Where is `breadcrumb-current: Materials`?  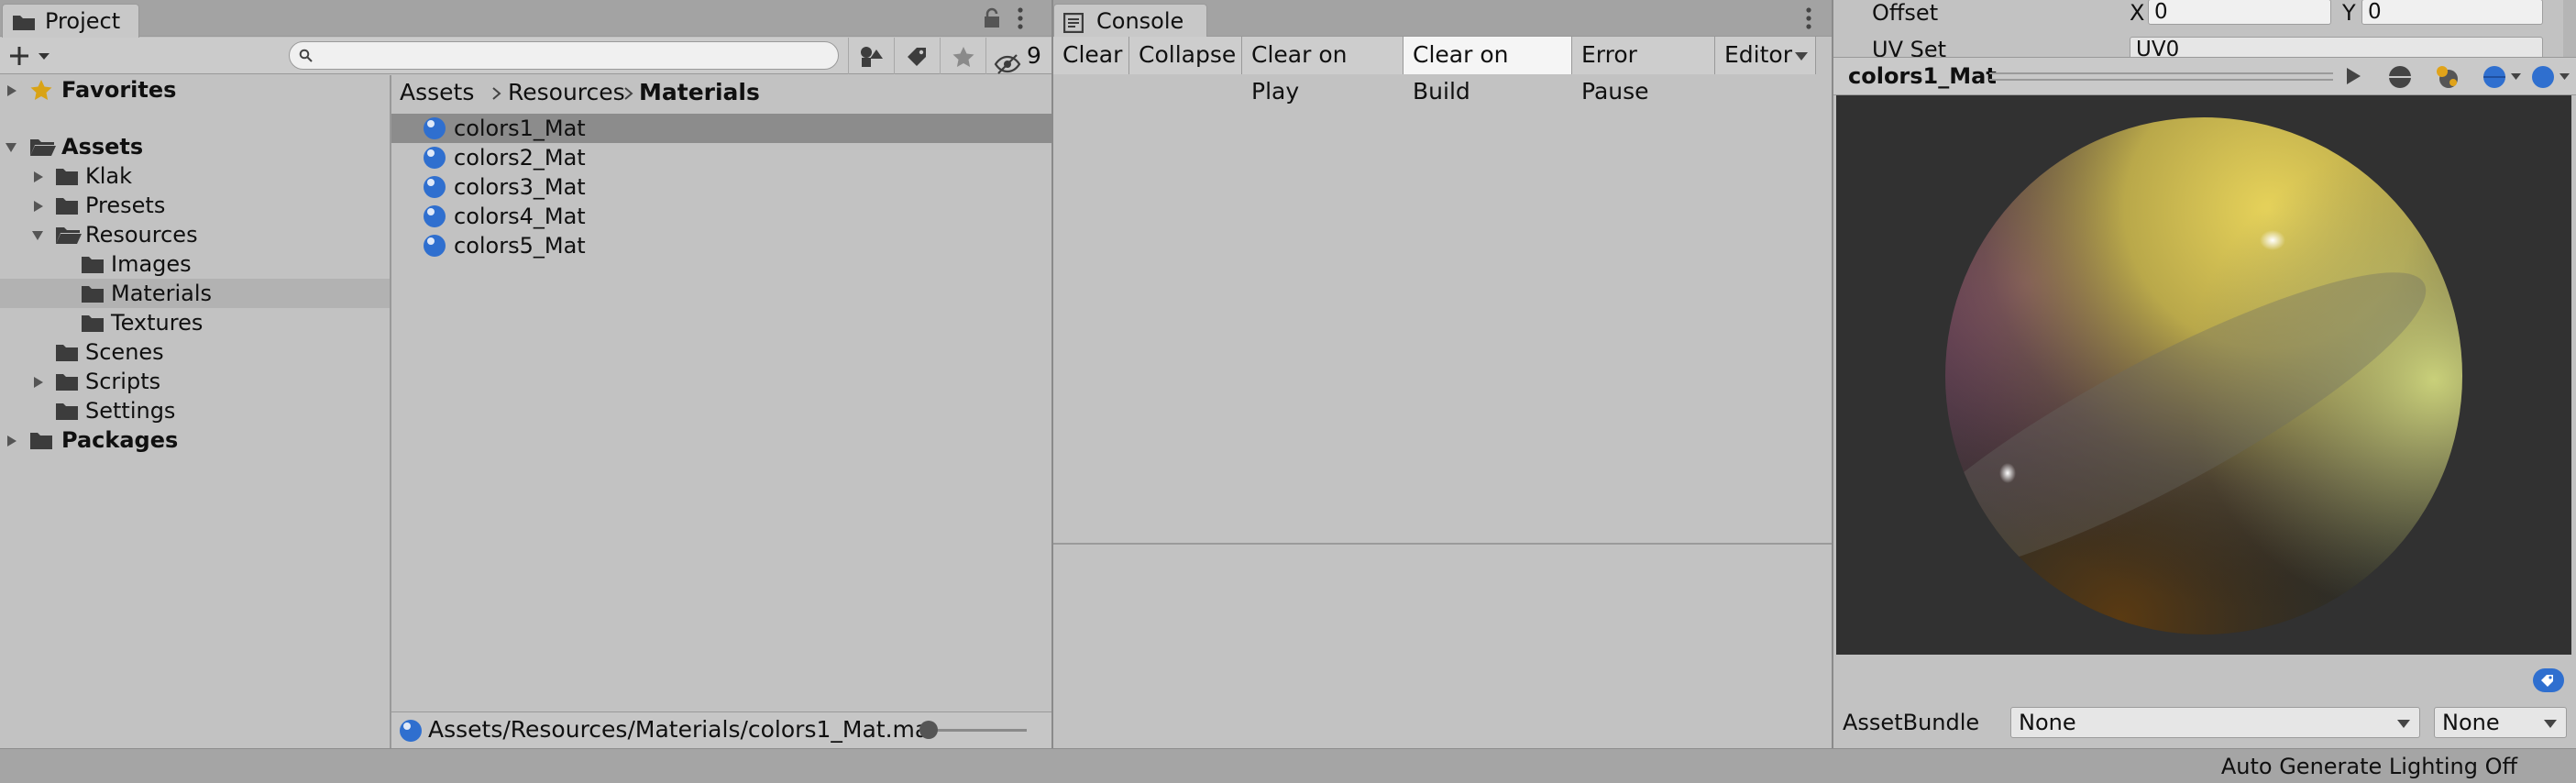 breadcrumb-current: Materials is located at coordinates (699, 92).